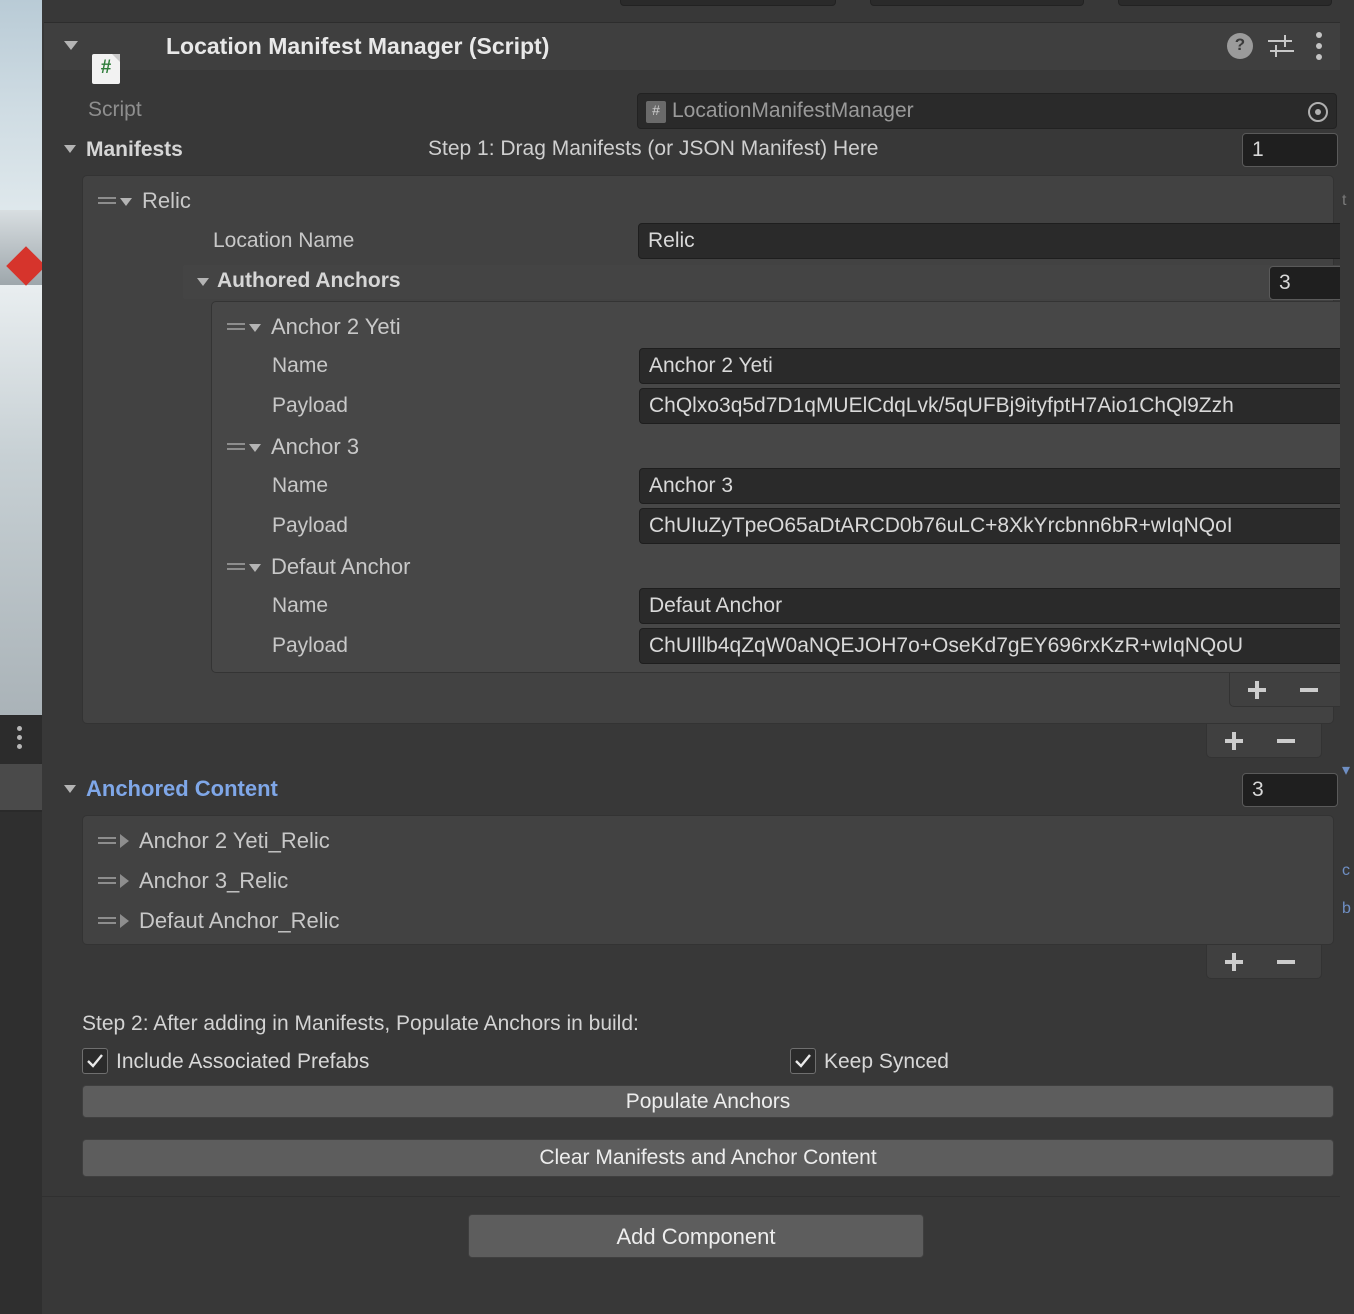  Describe the element at coordinates (994, 606) in the screenshot. I see `anchor-name-input: Defaut Anchor` at that location.